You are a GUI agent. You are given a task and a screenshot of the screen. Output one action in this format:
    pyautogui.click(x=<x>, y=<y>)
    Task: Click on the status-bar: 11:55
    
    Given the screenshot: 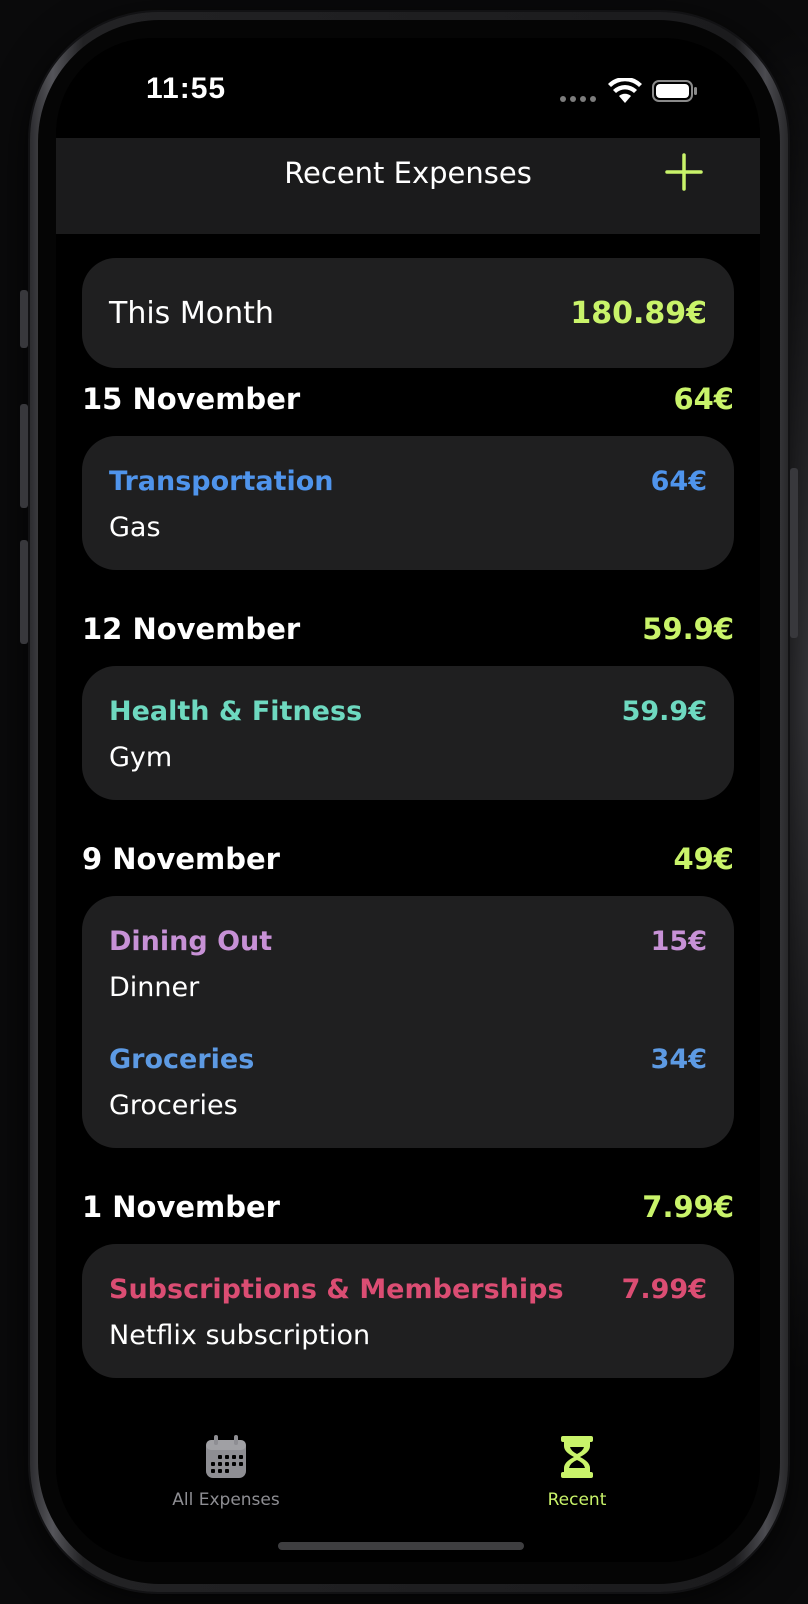 What is the action you would take?
    pyautogui.click(x=408, y=88)
    